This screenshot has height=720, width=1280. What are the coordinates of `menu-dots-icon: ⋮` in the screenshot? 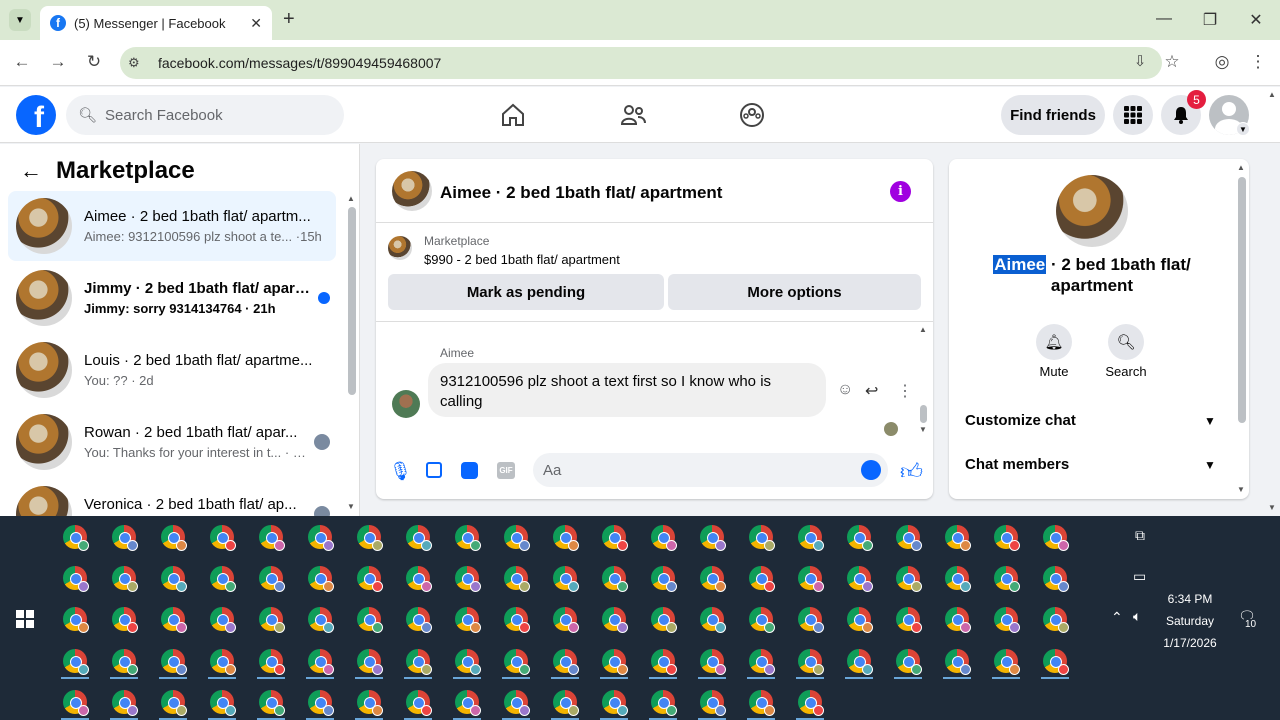 It's located at (1258, 62).